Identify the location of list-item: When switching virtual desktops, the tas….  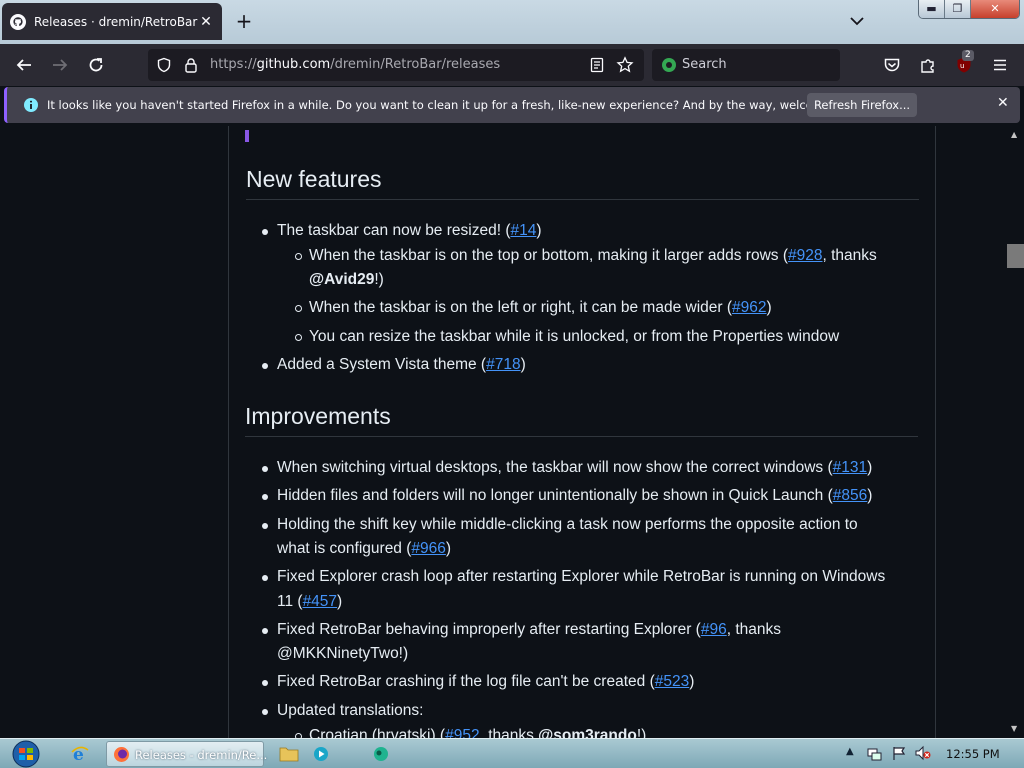
(567, 467).